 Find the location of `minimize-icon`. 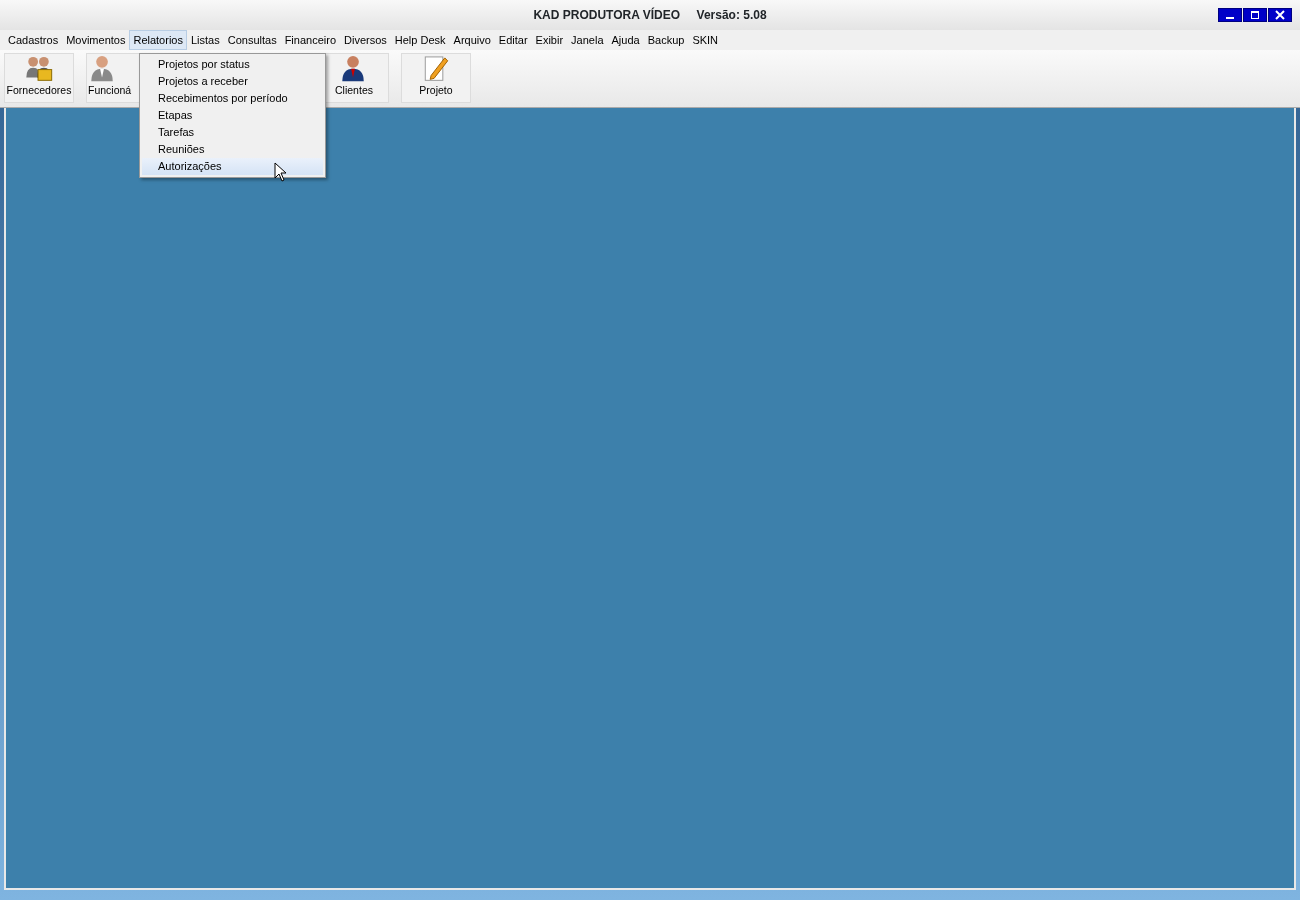

minimize-icon is located at coordinates (1230, 18).